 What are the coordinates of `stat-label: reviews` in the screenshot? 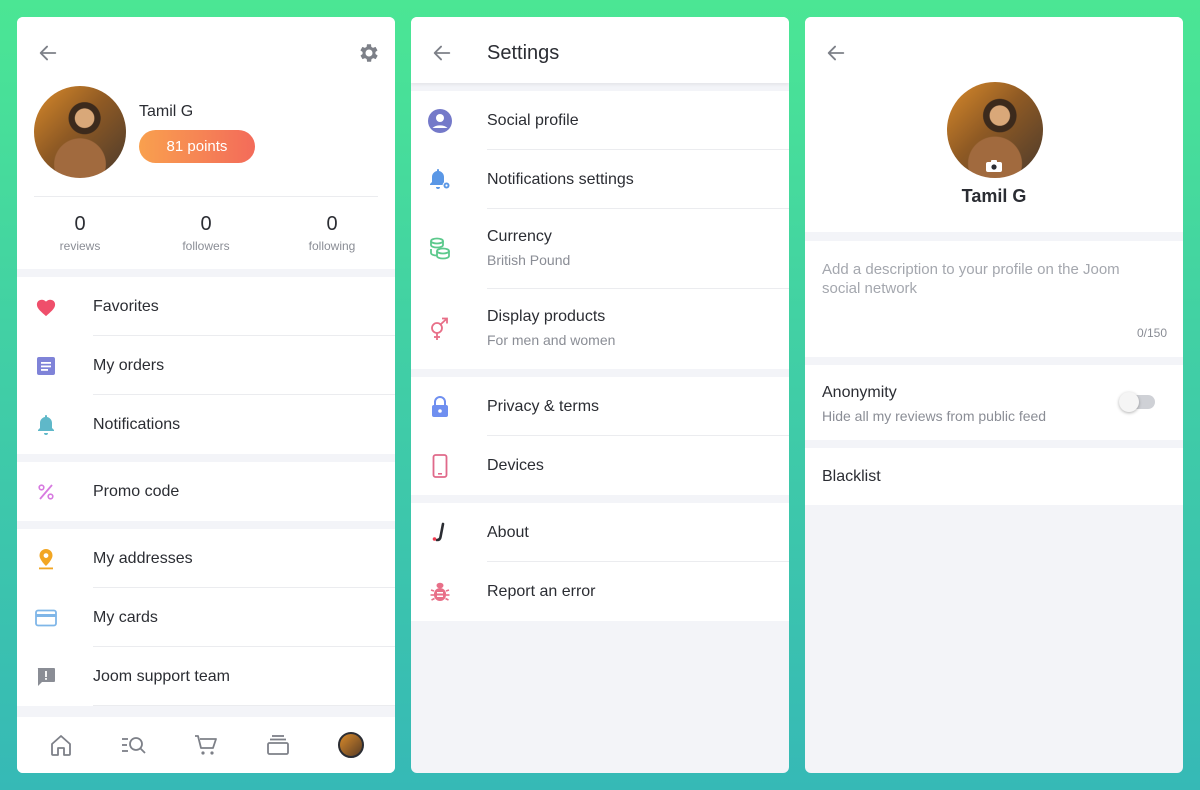 It's located at (80, 246).